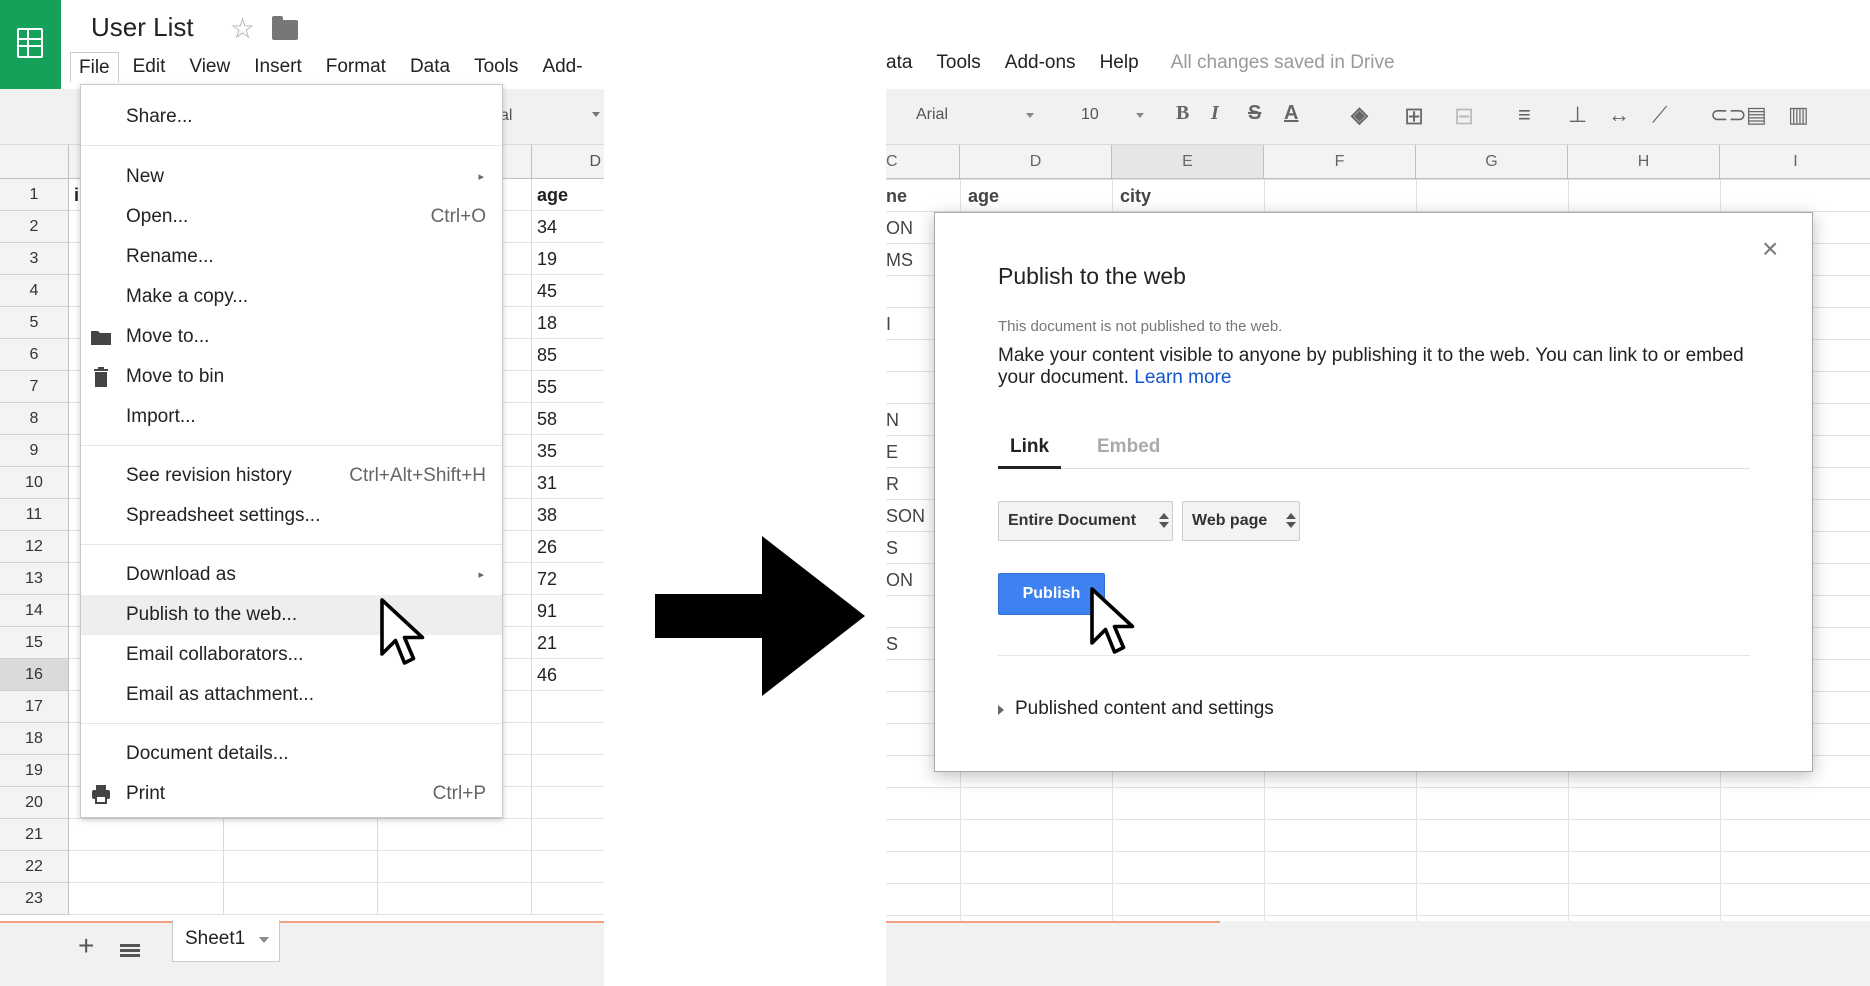  I want to click on cell-header-name: ne, so click(896, 196).